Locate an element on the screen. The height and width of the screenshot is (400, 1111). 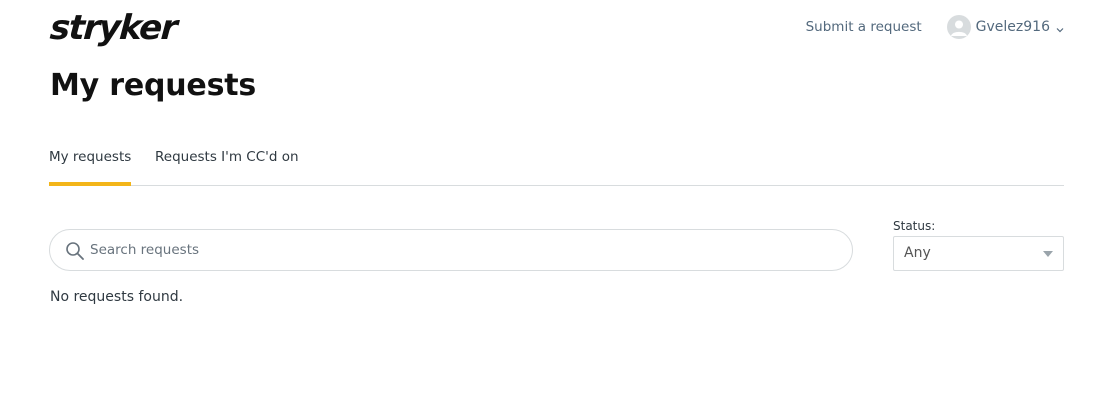
search-box is located at coordinates (451, 250).